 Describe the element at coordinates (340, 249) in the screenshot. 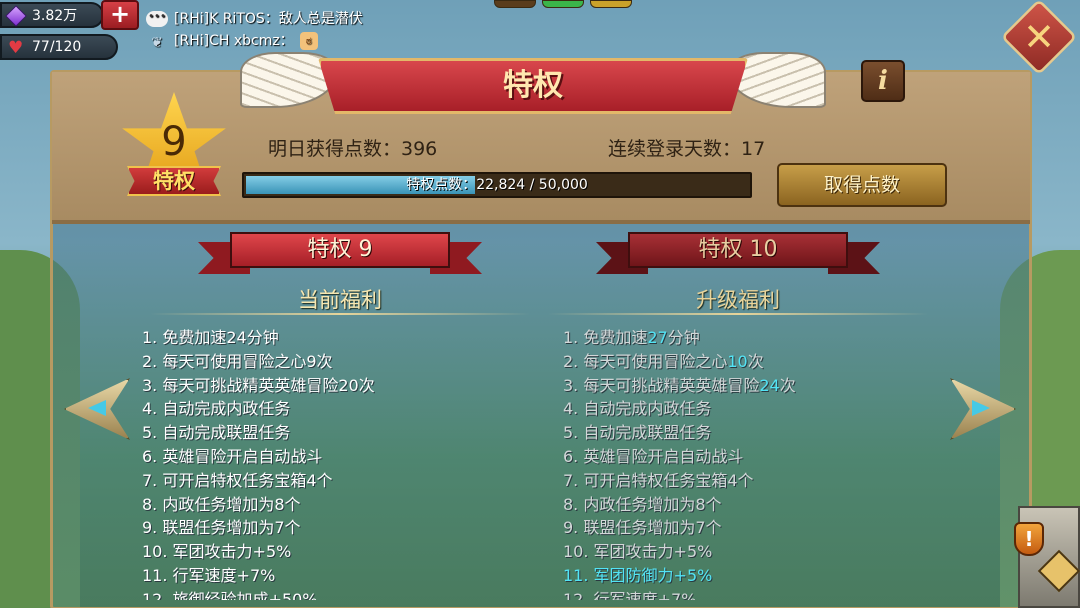

I see `current-level-label: 特权 9` at that location.